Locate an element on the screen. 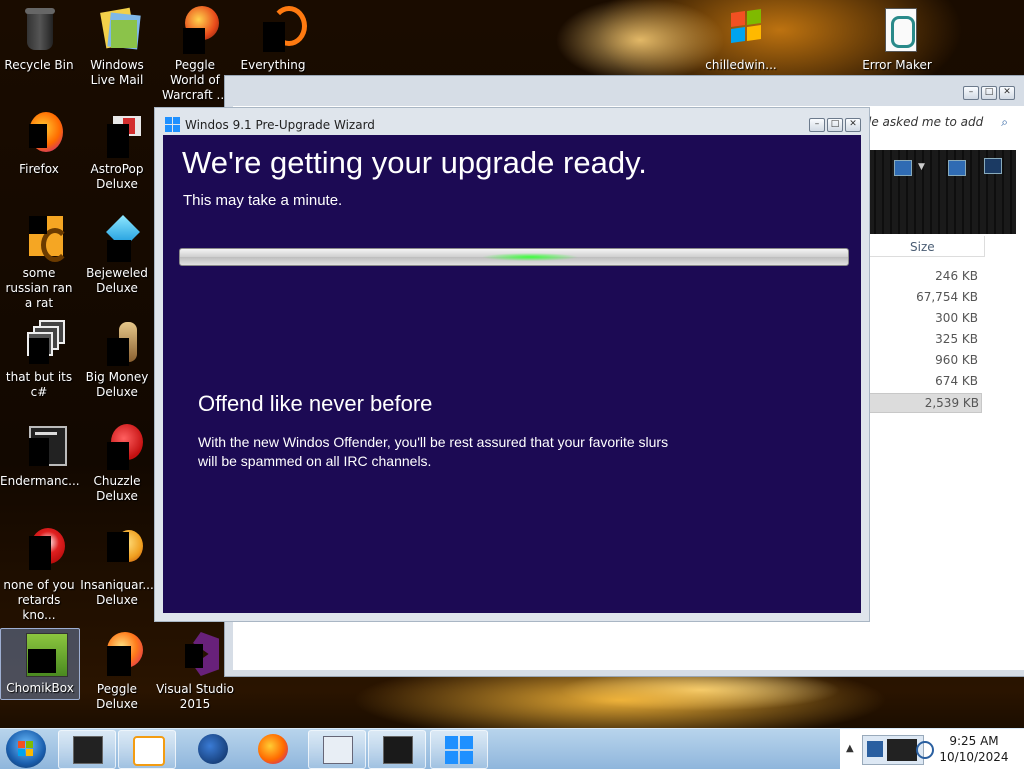  column-header-size: Size is located at coordinates (926, 246).